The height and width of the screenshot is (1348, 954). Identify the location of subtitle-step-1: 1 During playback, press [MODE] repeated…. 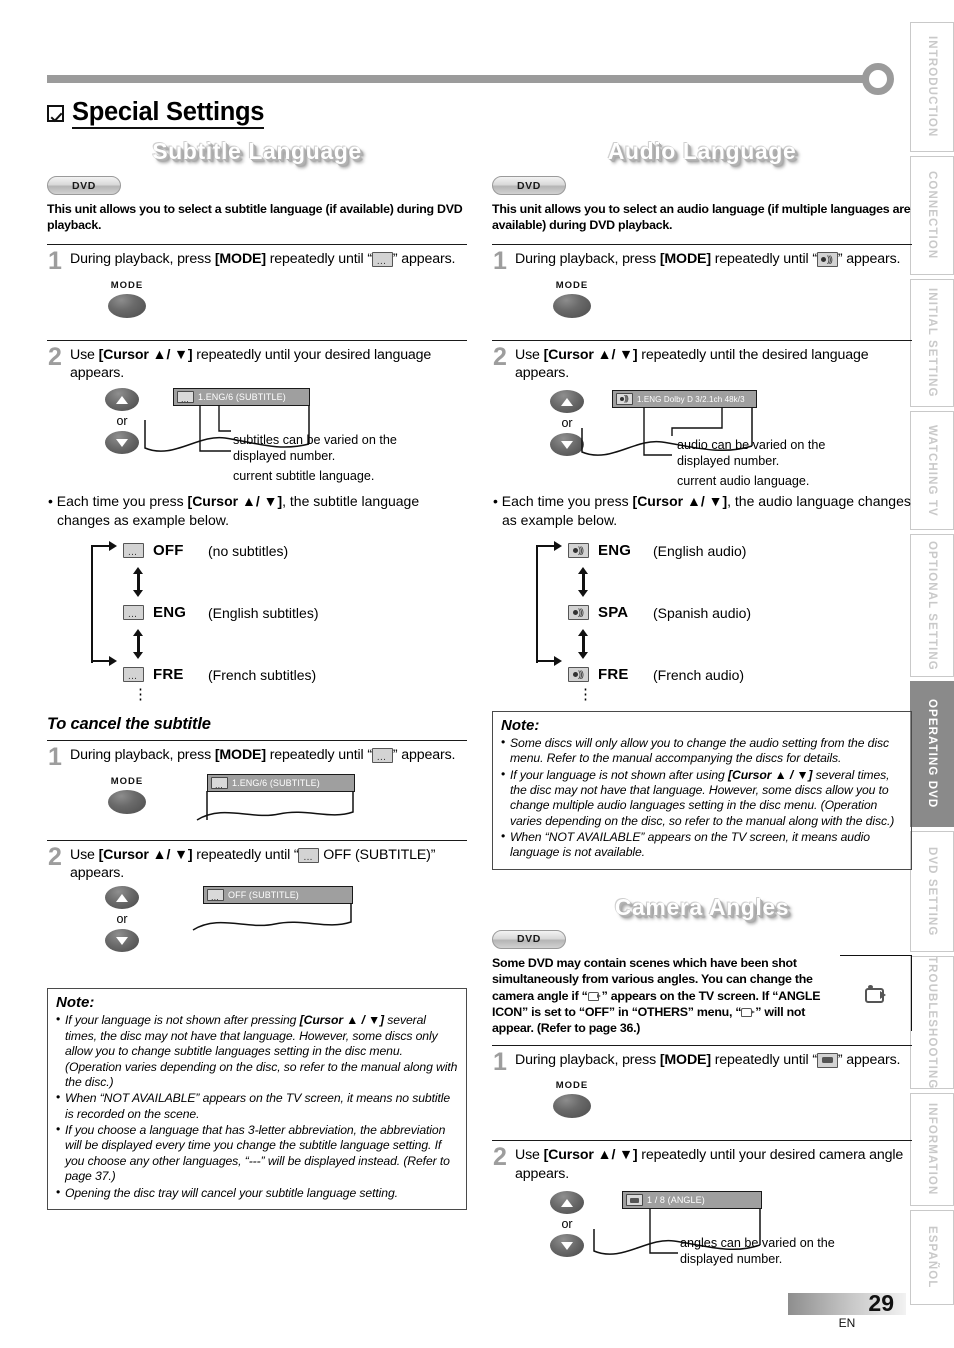
(257, 260).